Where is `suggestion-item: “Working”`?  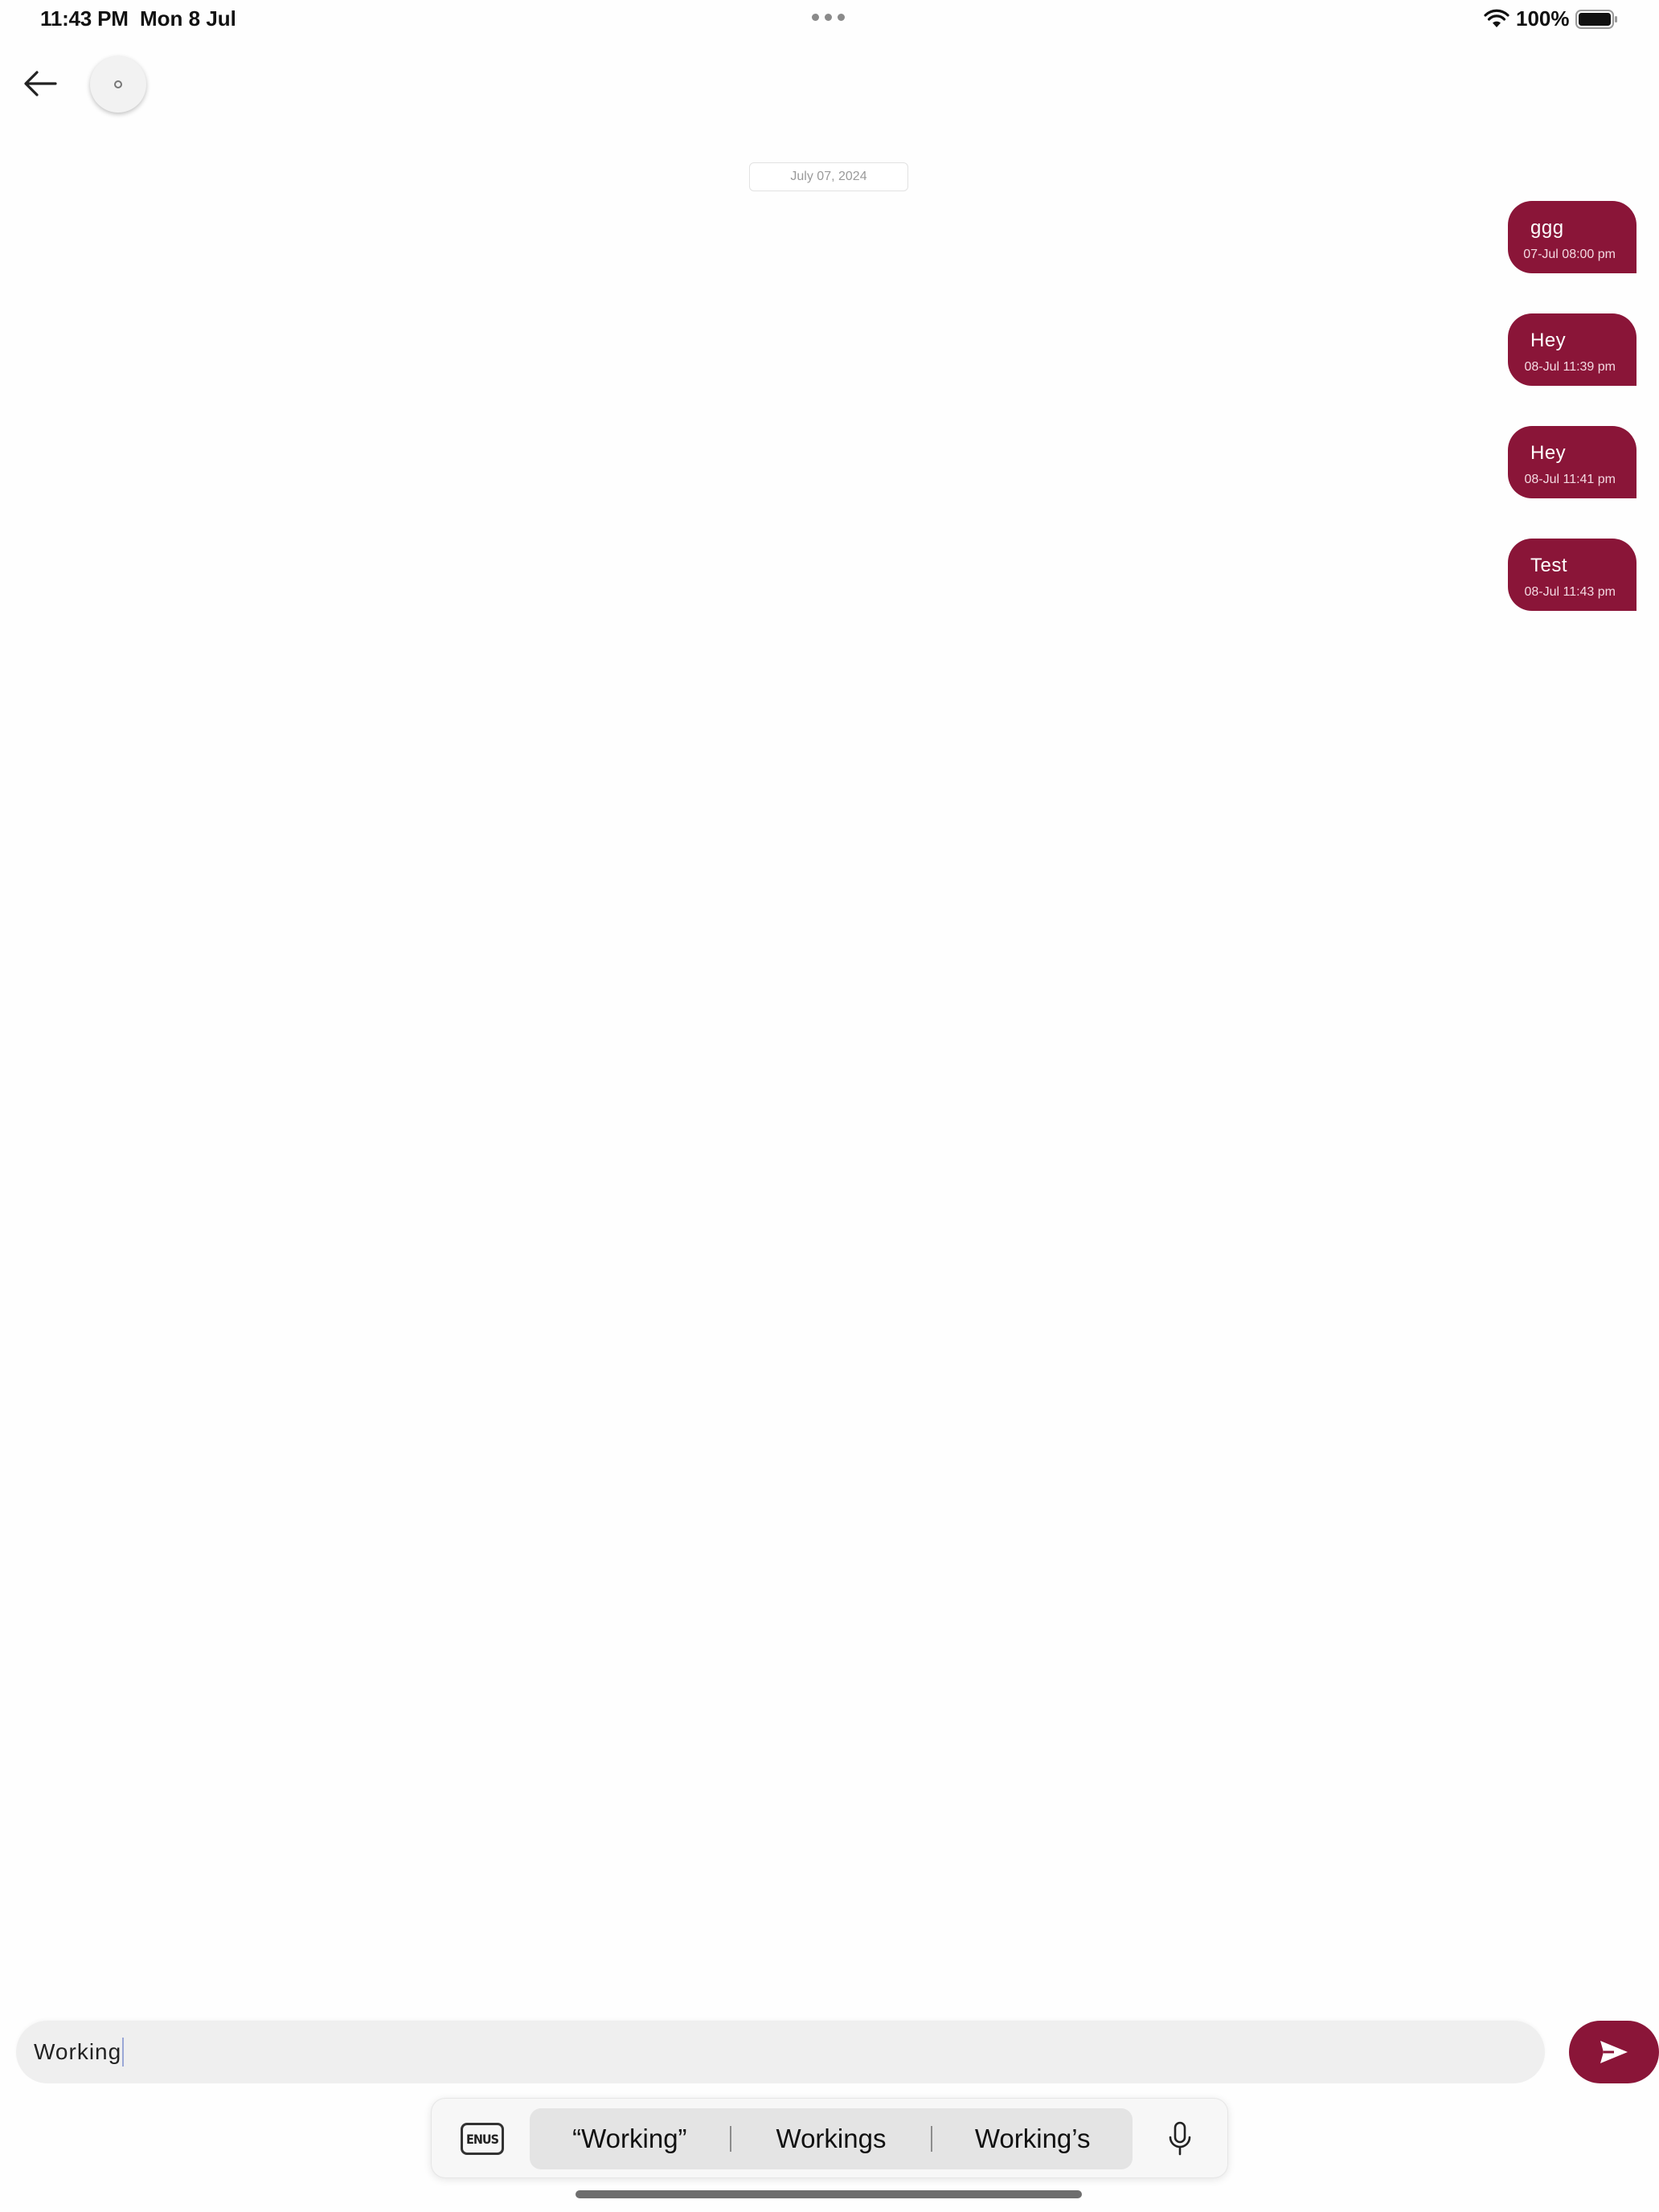 suggestion-item: “Working” is located at coordinates (630, 2139).